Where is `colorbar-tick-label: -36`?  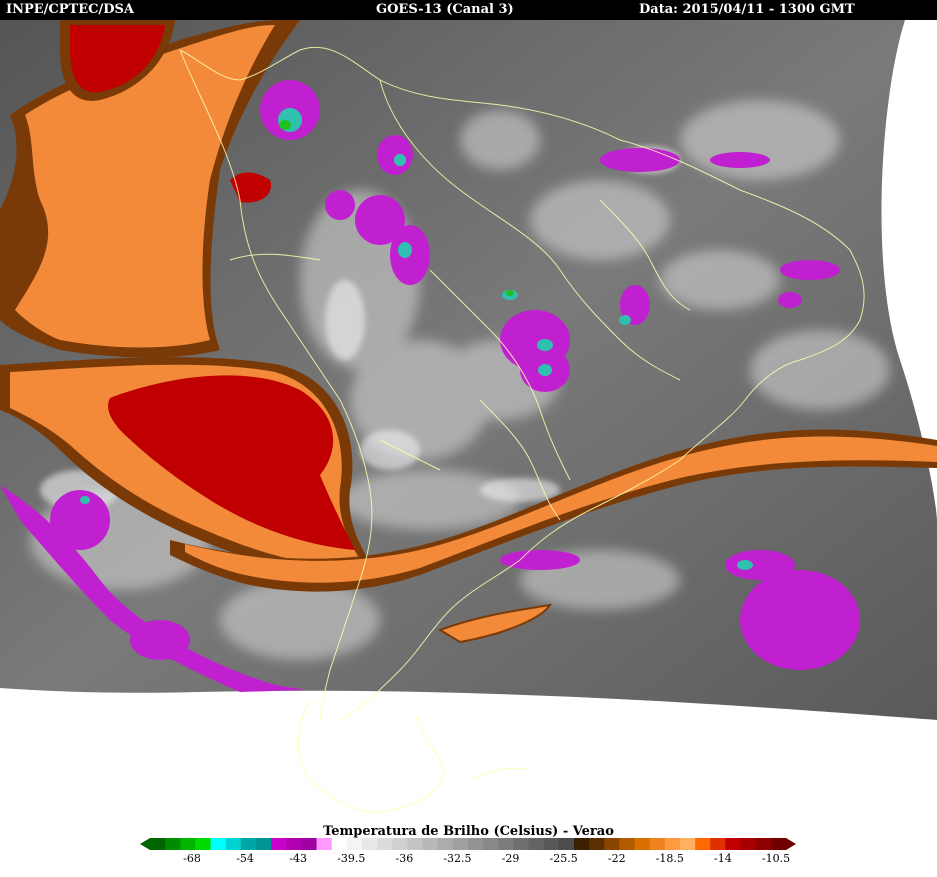
colorbar-tick-label: -36 is located at coordinates (404, 858).